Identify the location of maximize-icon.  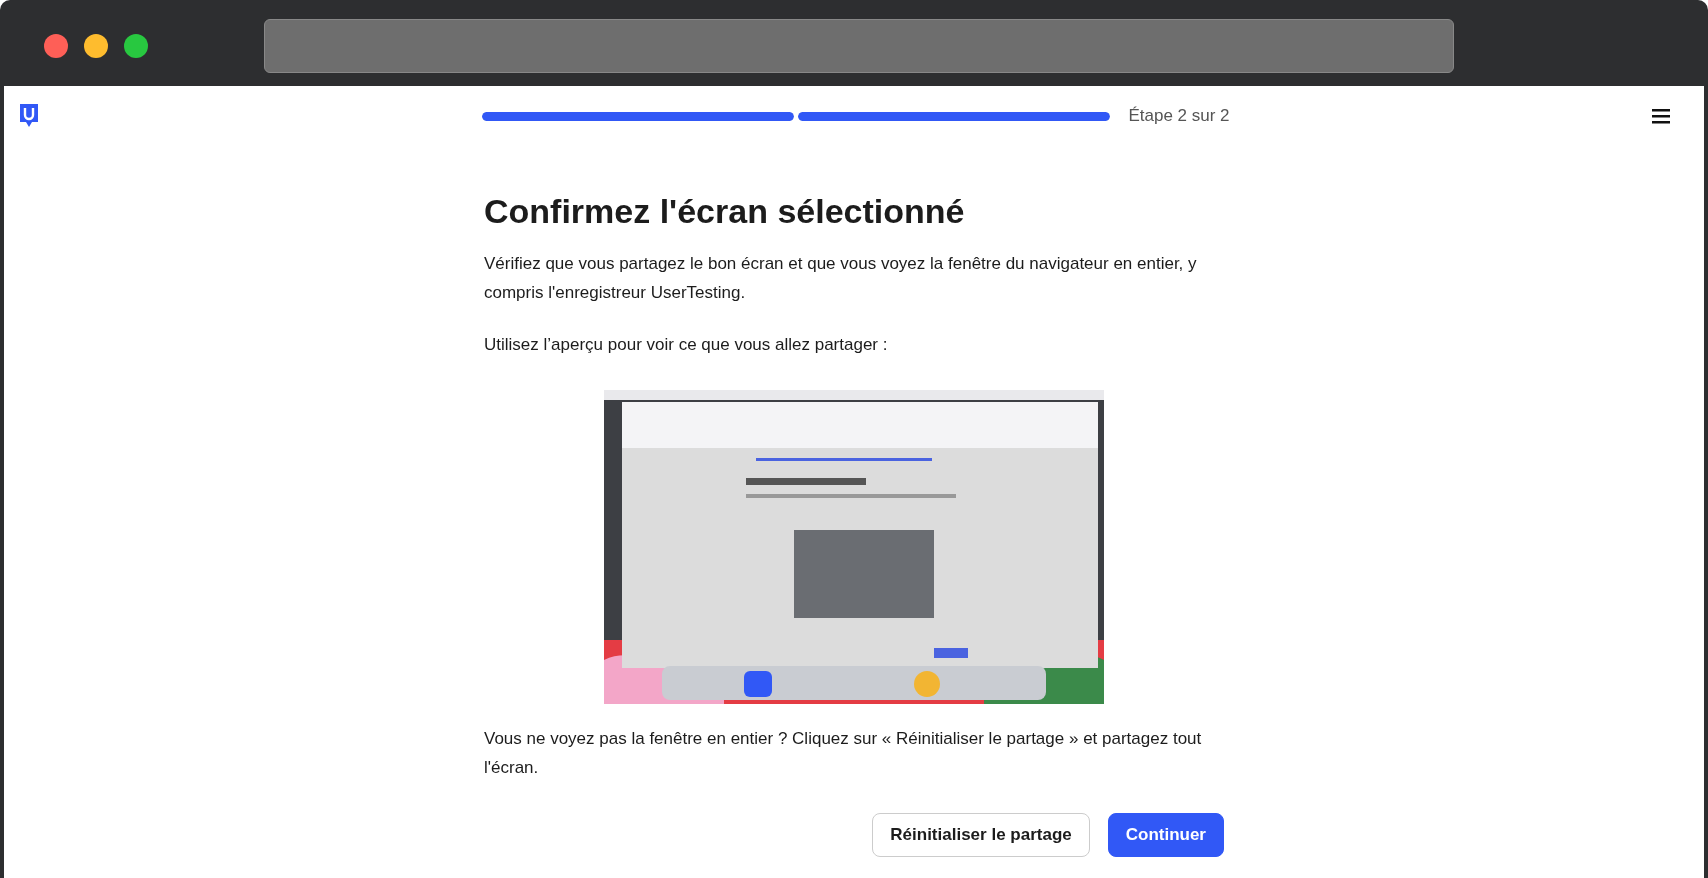
(136, 46).